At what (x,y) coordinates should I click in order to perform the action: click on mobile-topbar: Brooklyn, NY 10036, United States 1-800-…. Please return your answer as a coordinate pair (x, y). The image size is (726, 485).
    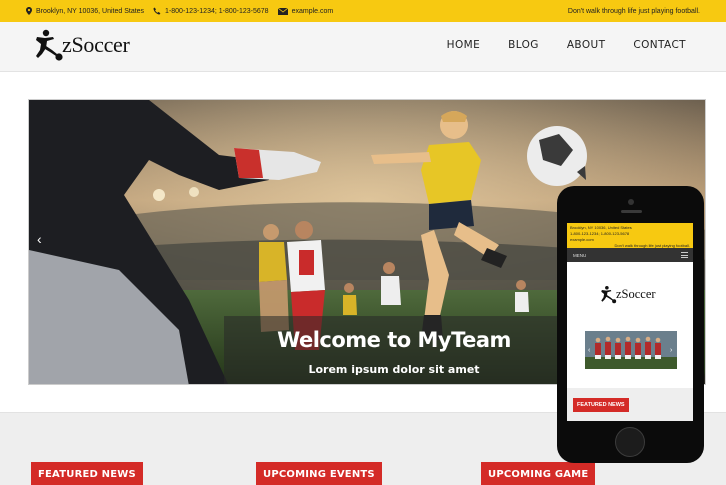
    Looking at the image, I should click on (630, 235).